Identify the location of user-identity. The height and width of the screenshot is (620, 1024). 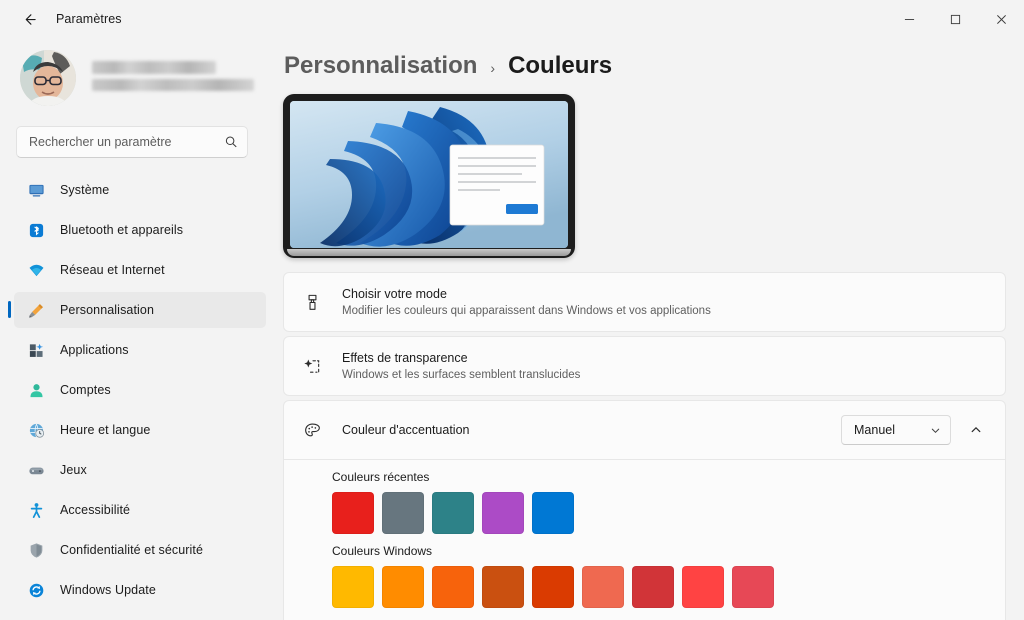
(173, 78).